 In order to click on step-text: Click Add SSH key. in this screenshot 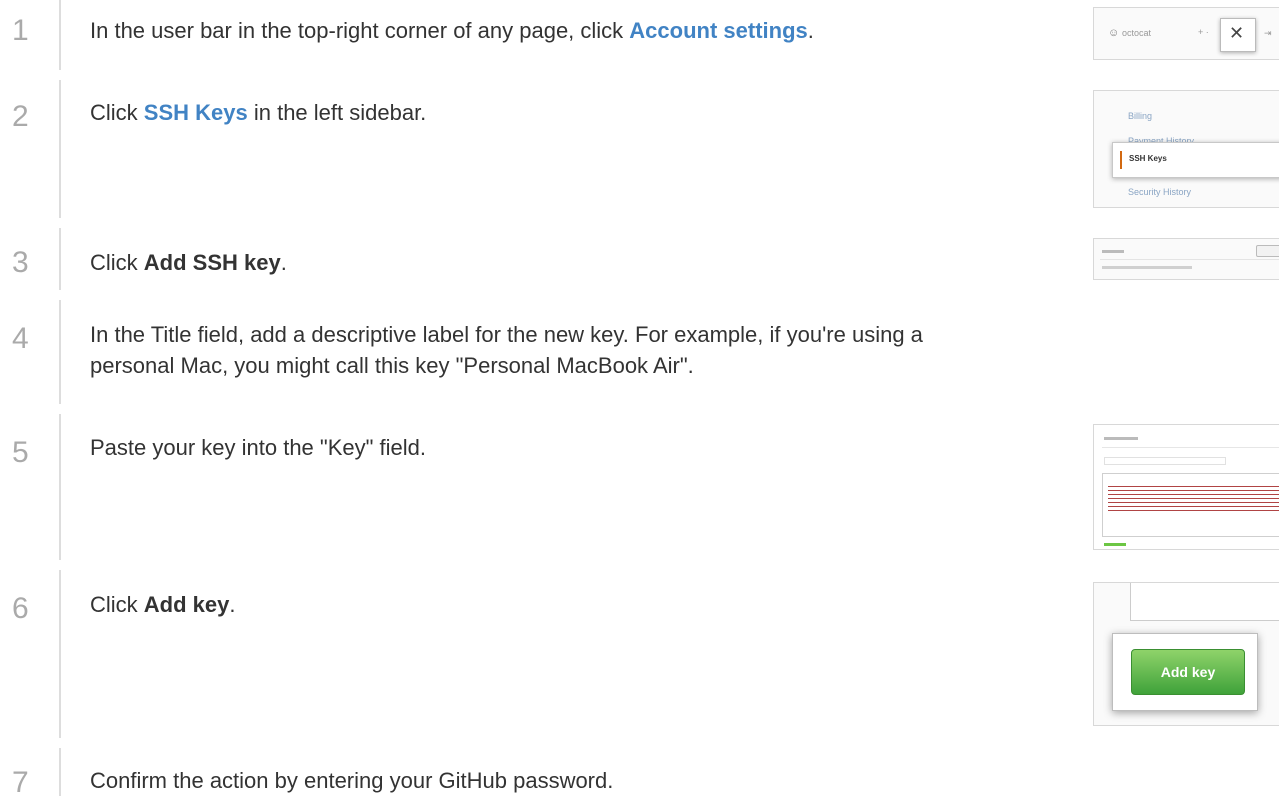, I will do `click(188, 262)`.